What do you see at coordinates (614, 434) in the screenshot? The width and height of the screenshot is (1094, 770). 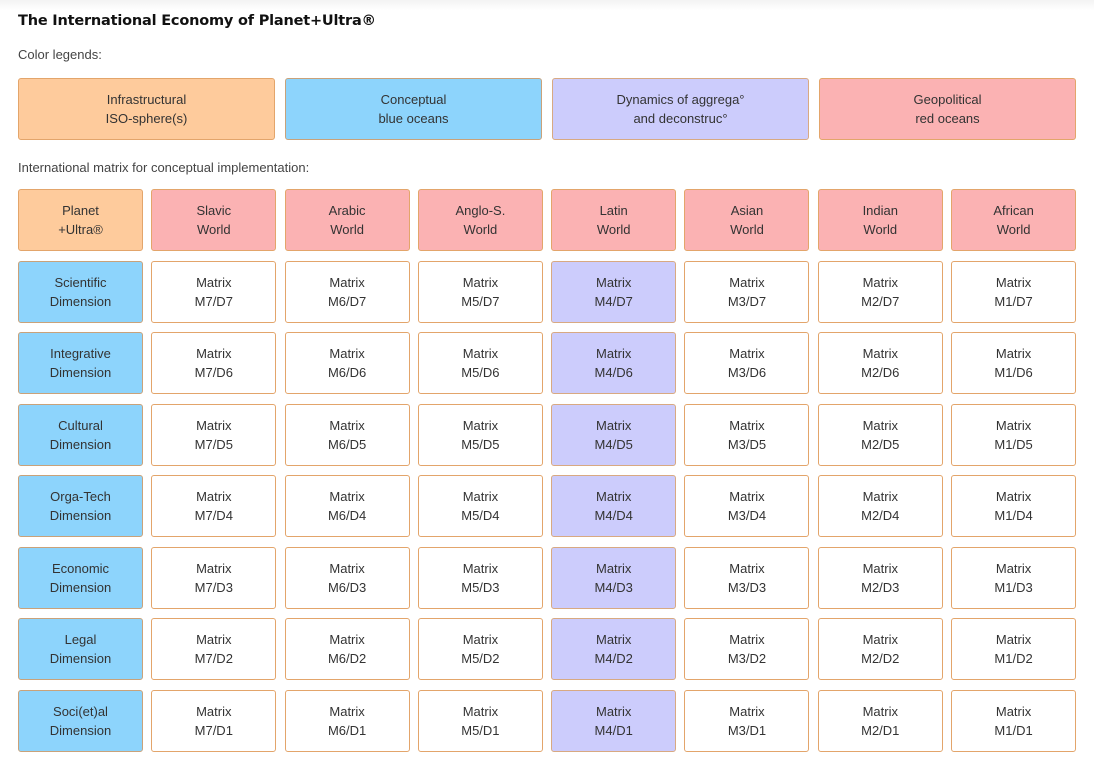 I see `matrix-cell: Matrix M4/D5` at bounding box center [614, 434].